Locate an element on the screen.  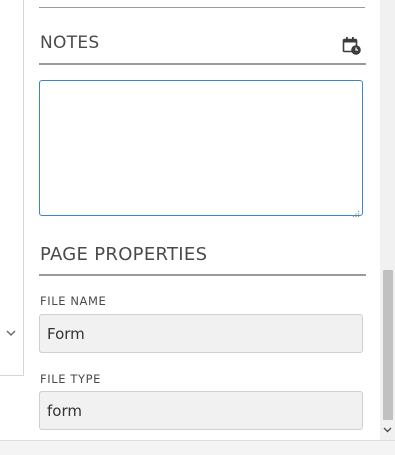
chevron-down-icon is located at coordinates (11, 333).